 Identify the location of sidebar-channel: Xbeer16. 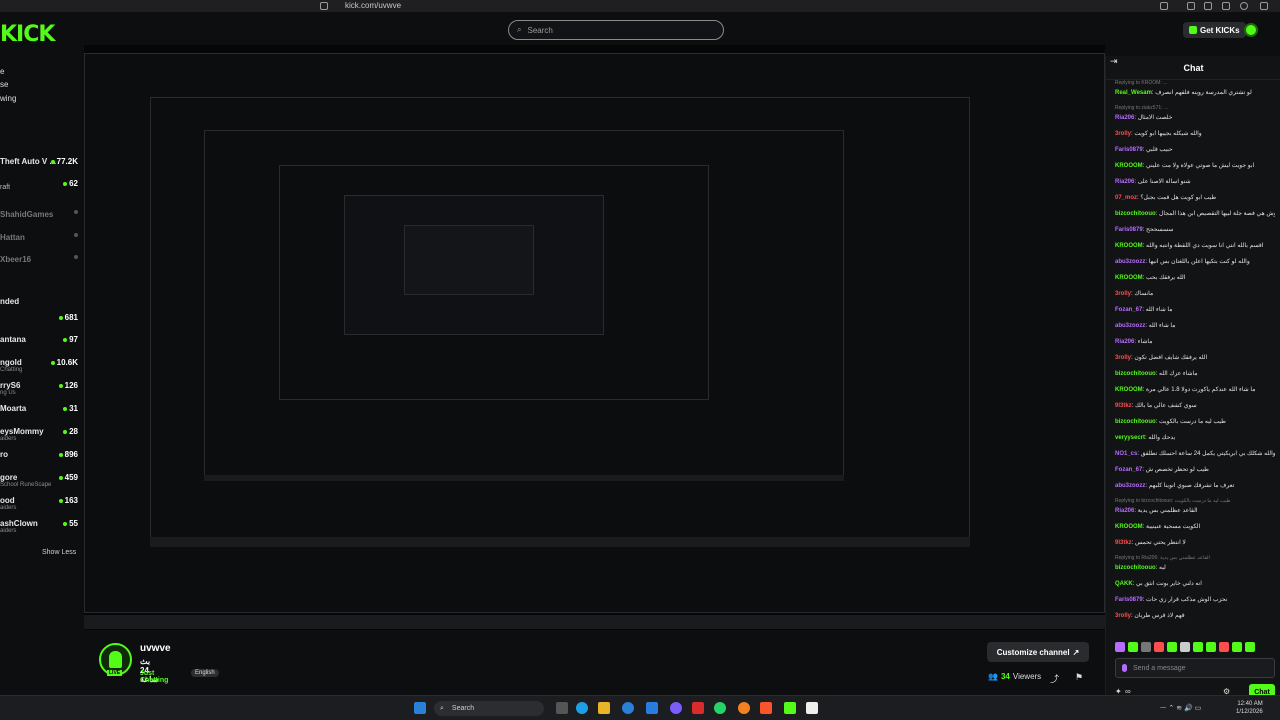
(39, 262).